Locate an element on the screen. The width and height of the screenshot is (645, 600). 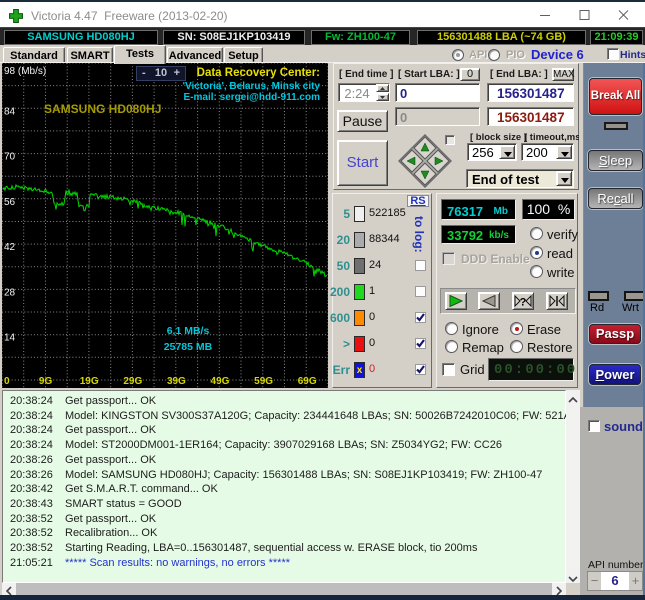
svg-text: 9G is located at coordinates (46, 381).